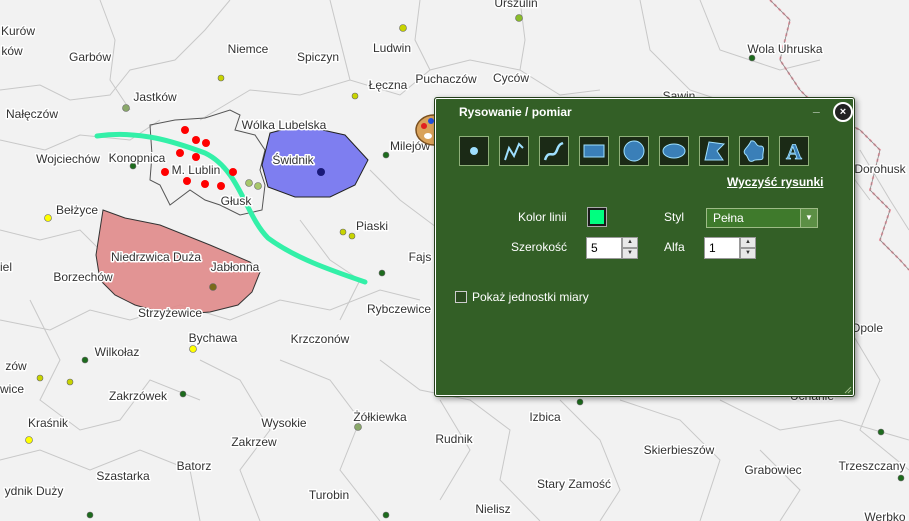 This screenshot has width=909, height=521. Describe the element at coordinates (880, 169) in the screenshot. I see `town-label: Dorohusk` at that location.